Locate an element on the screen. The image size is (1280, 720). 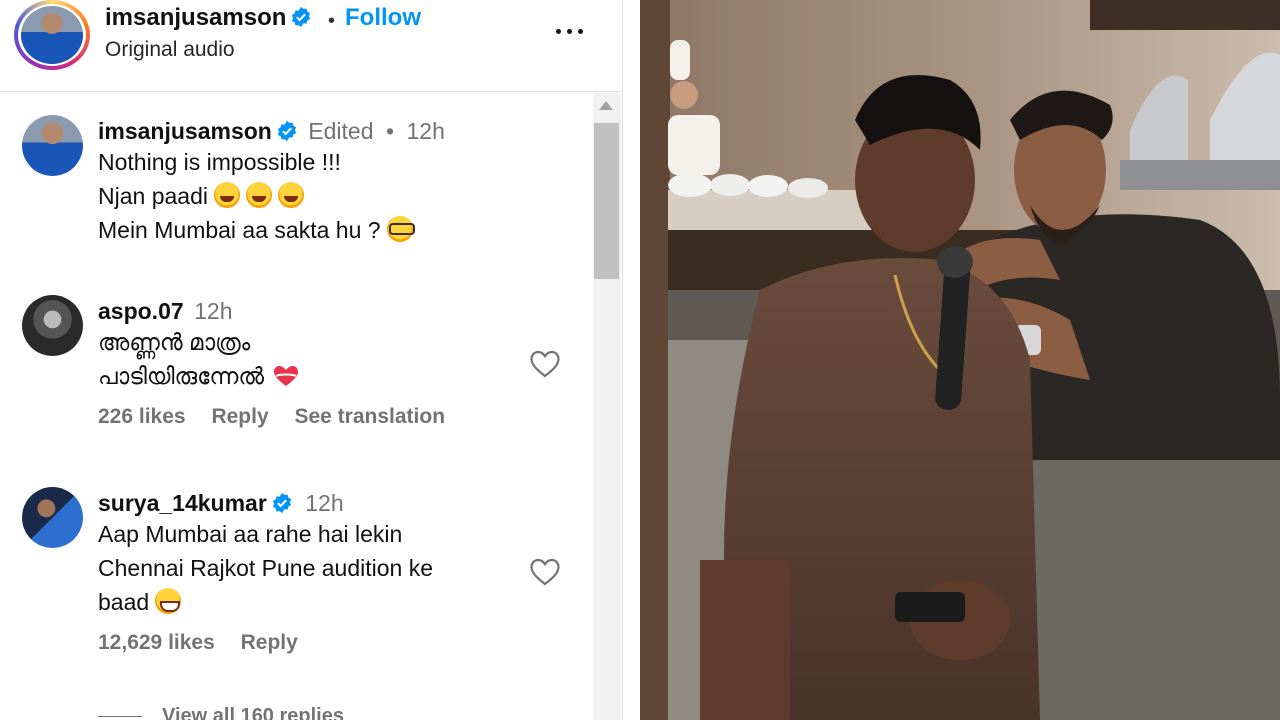
post-header: imsanjusamson • Follow Original audio is located at coordinates (311, 46).